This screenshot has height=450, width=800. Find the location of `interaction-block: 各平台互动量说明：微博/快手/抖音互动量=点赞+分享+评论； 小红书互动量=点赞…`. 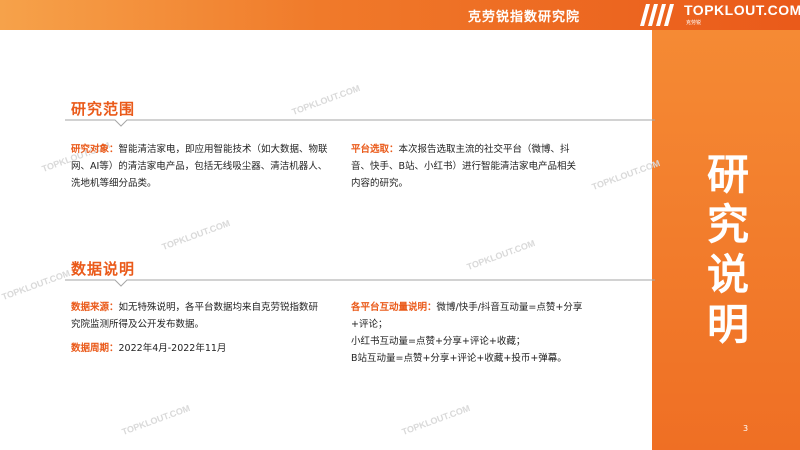

interaction-block: 各平台互动量说明：微博/快手/抖音互动量=点赞+分享+评论； 小红书互动量=点赞… is located at coordinates (469, 333).